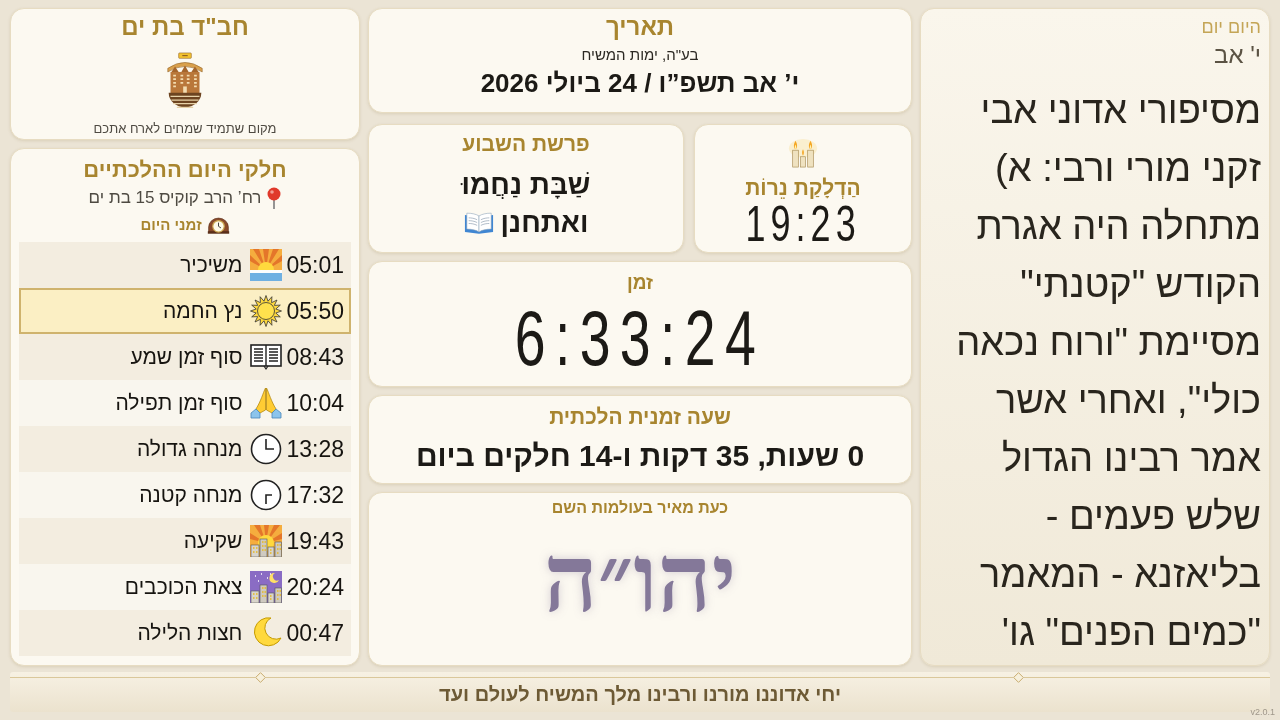  What do you see at coordinates (640, 83) in the screenshot?
I see `date-text: י’ אב תשפ”ו / 24 ביולי 2026` at bounding box center [640, 83].